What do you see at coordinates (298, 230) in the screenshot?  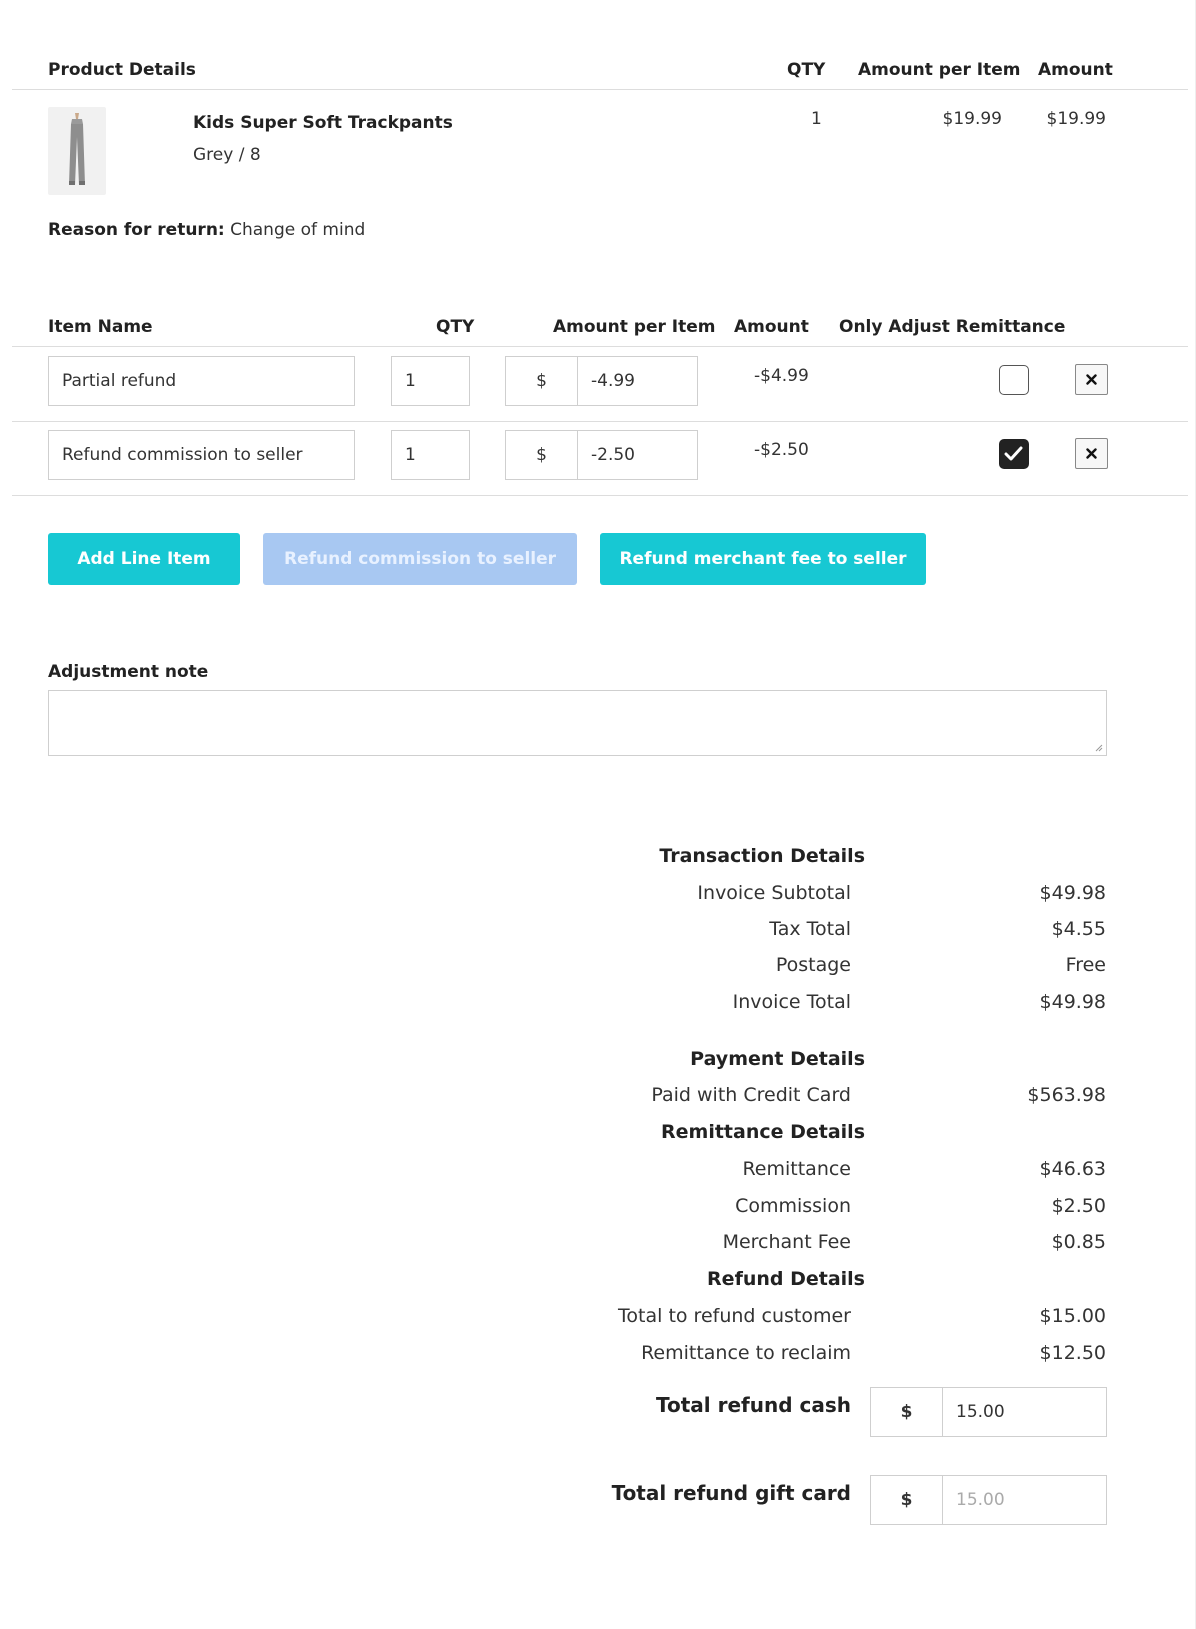 I see `return-reason-value: Change of mind` at bounding box center [298, 230].